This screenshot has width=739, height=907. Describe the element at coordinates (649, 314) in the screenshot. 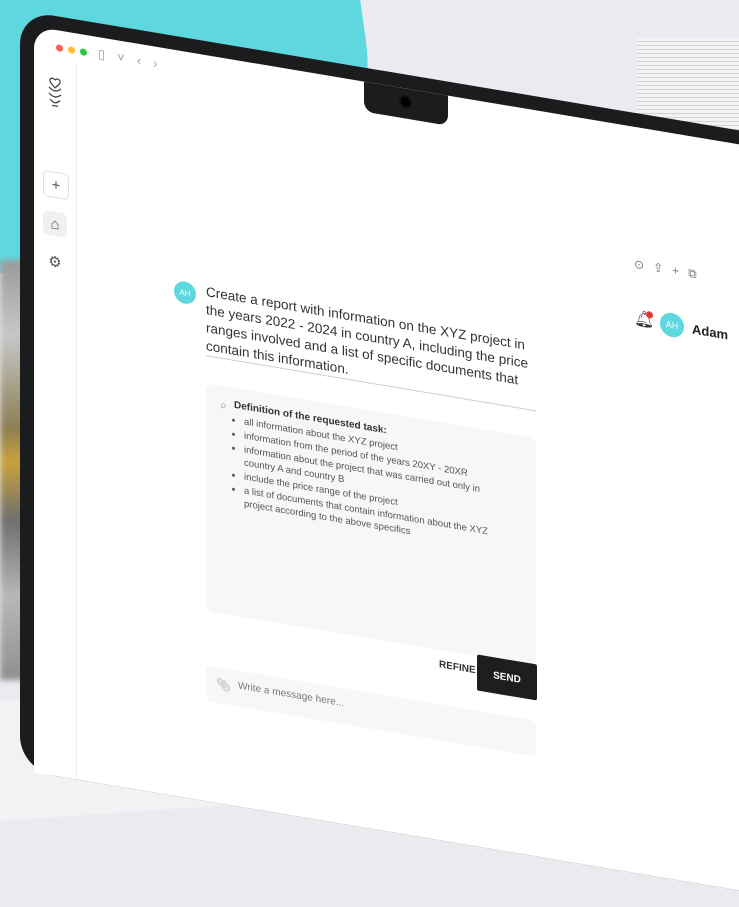

I see `notification-badge` at that location.